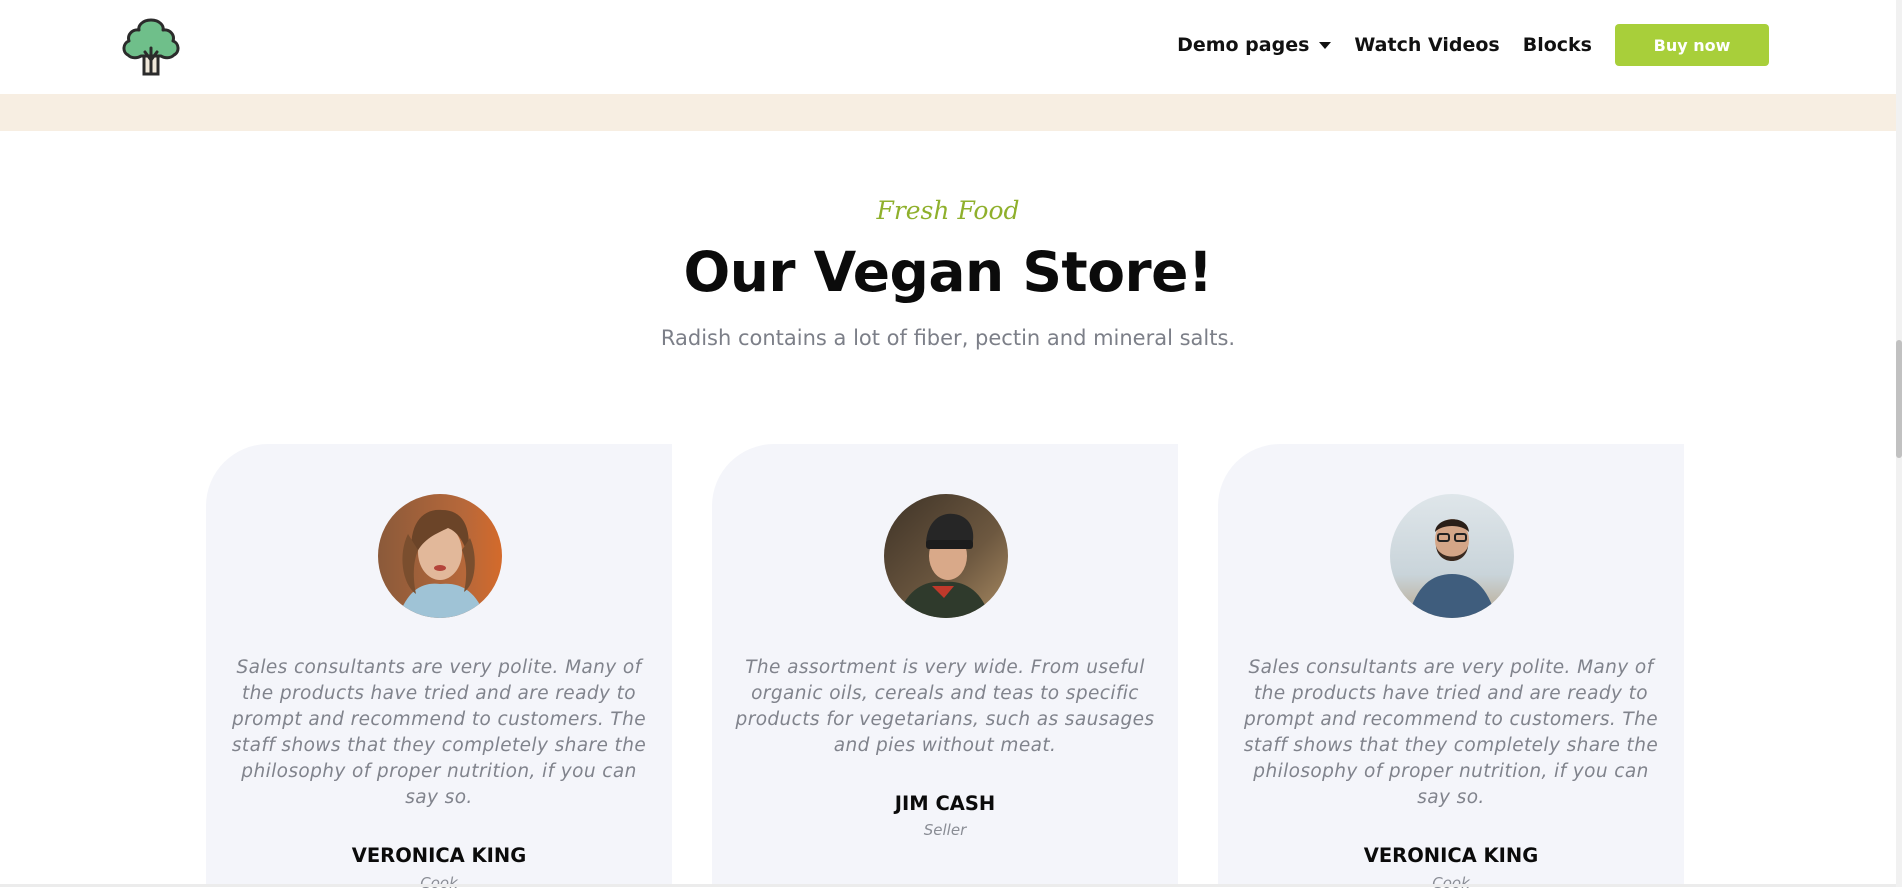 This screenshot has height=892, width=1902. Describe the element at coordinates (1557, 45) in the screenshot. I see `nav-blocks: Blocks` at that location.